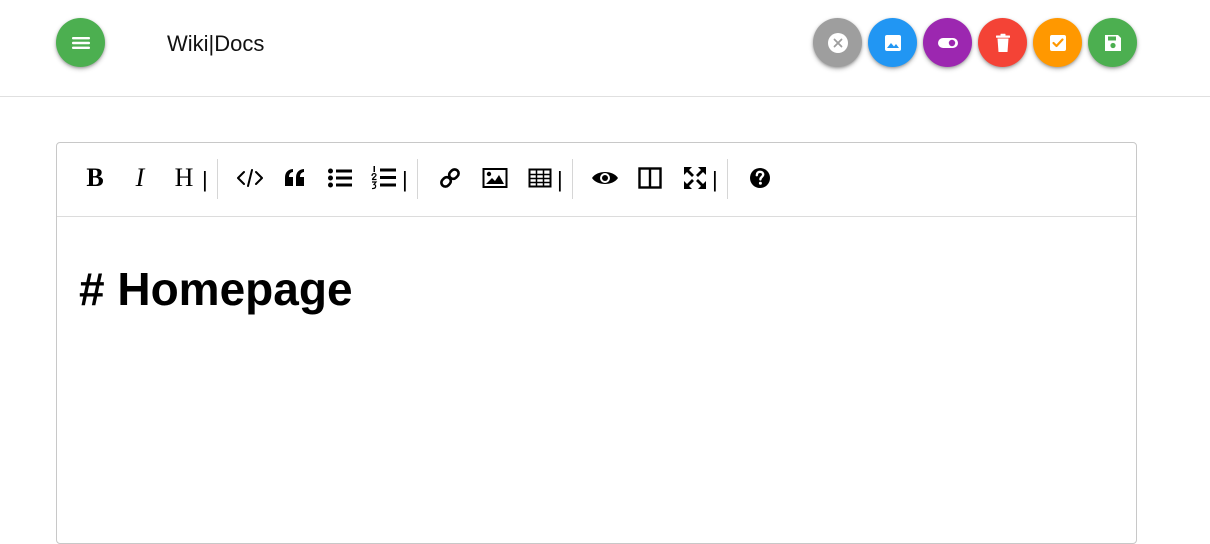 The image size is (1210, 544). I want to click on app-brand: Wiki|Docs, so click(216, 43).